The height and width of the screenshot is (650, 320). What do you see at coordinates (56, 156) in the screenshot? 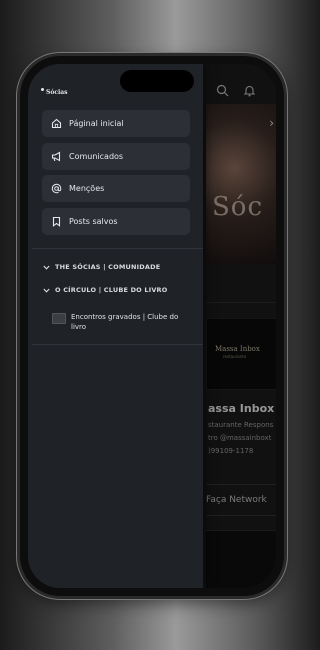
I see `megaphone-icon` at bounding box center [56, 156].